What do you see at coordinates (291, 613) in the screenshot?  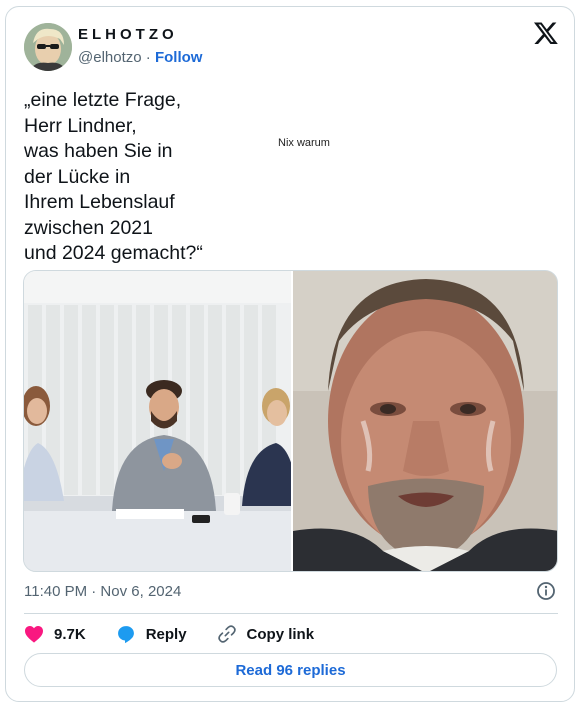 I see `divider` at bounding box center [291, 613].